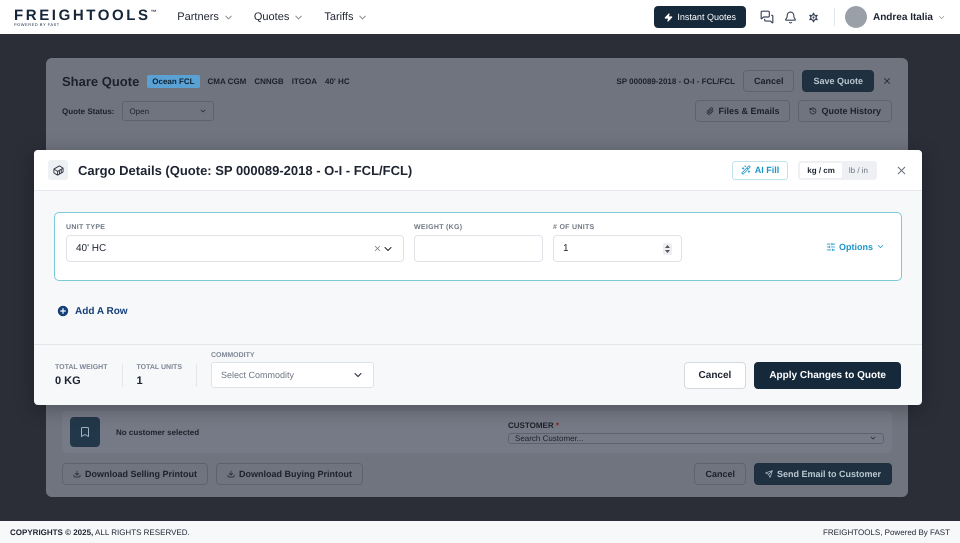 The height and width of the screenshot is (543, 960). I want to click on boxes-icon, so click(58, 170).